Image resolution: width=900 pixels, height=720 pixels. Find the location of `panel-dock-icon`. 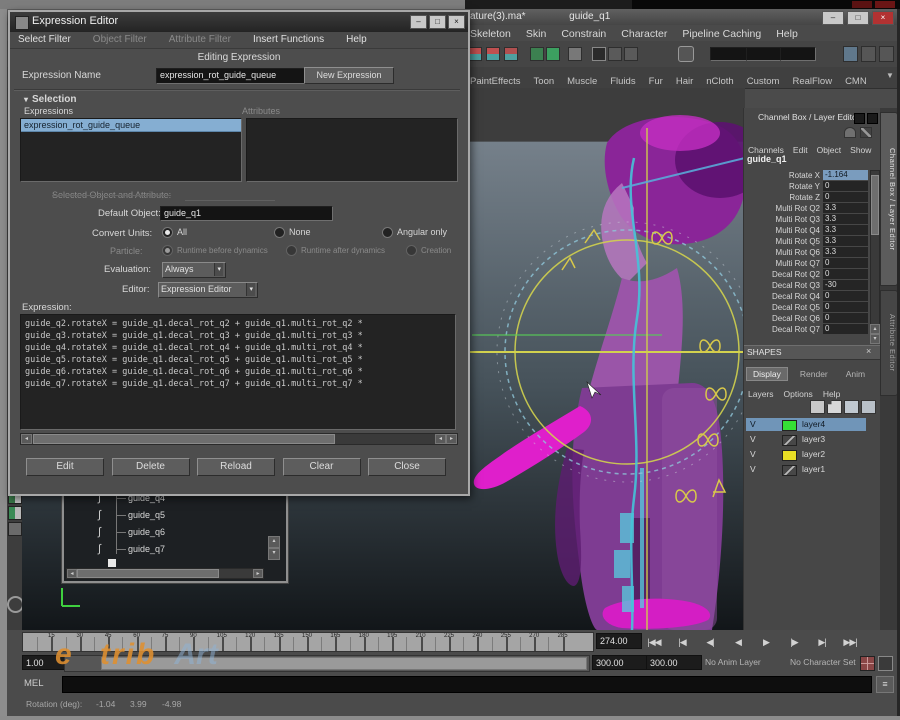

panel-dock-icon is located at coordinates (859, 118).